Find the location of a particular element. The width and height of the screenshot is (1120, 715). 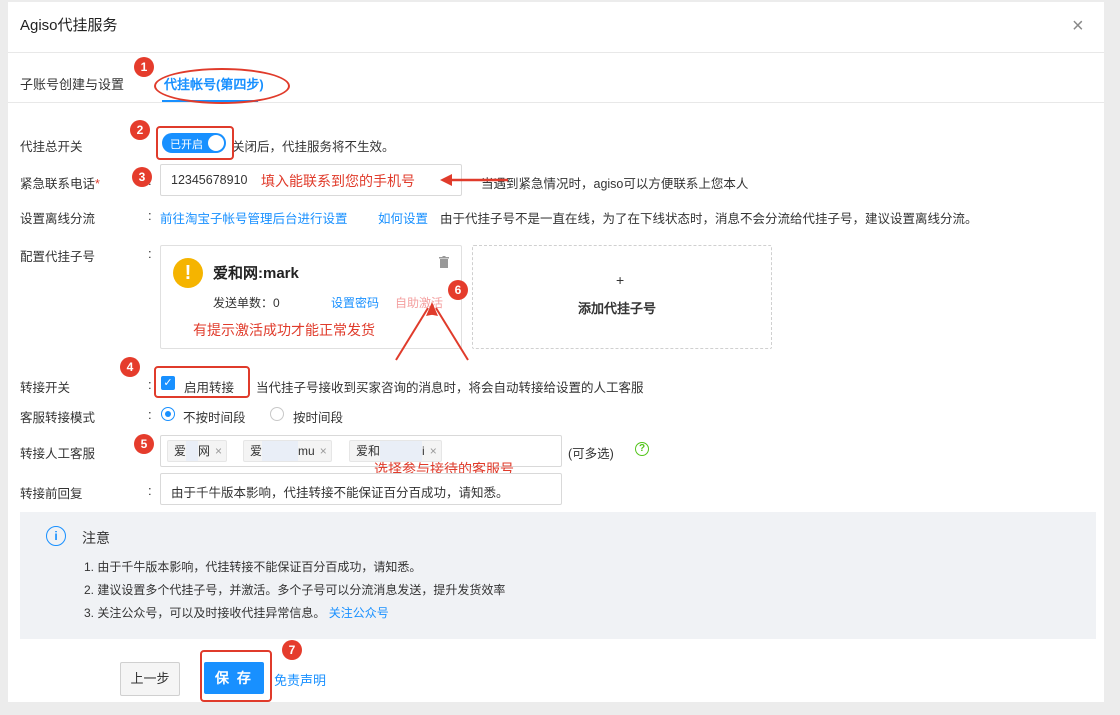

set-password-link: 设置密码 is located at coordinates (355, 302).